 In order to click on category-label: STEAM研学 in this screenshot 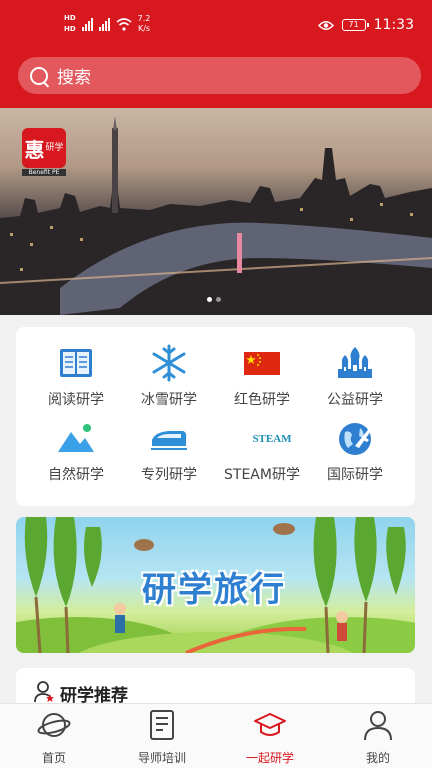, I will do `click(262, 475)`.